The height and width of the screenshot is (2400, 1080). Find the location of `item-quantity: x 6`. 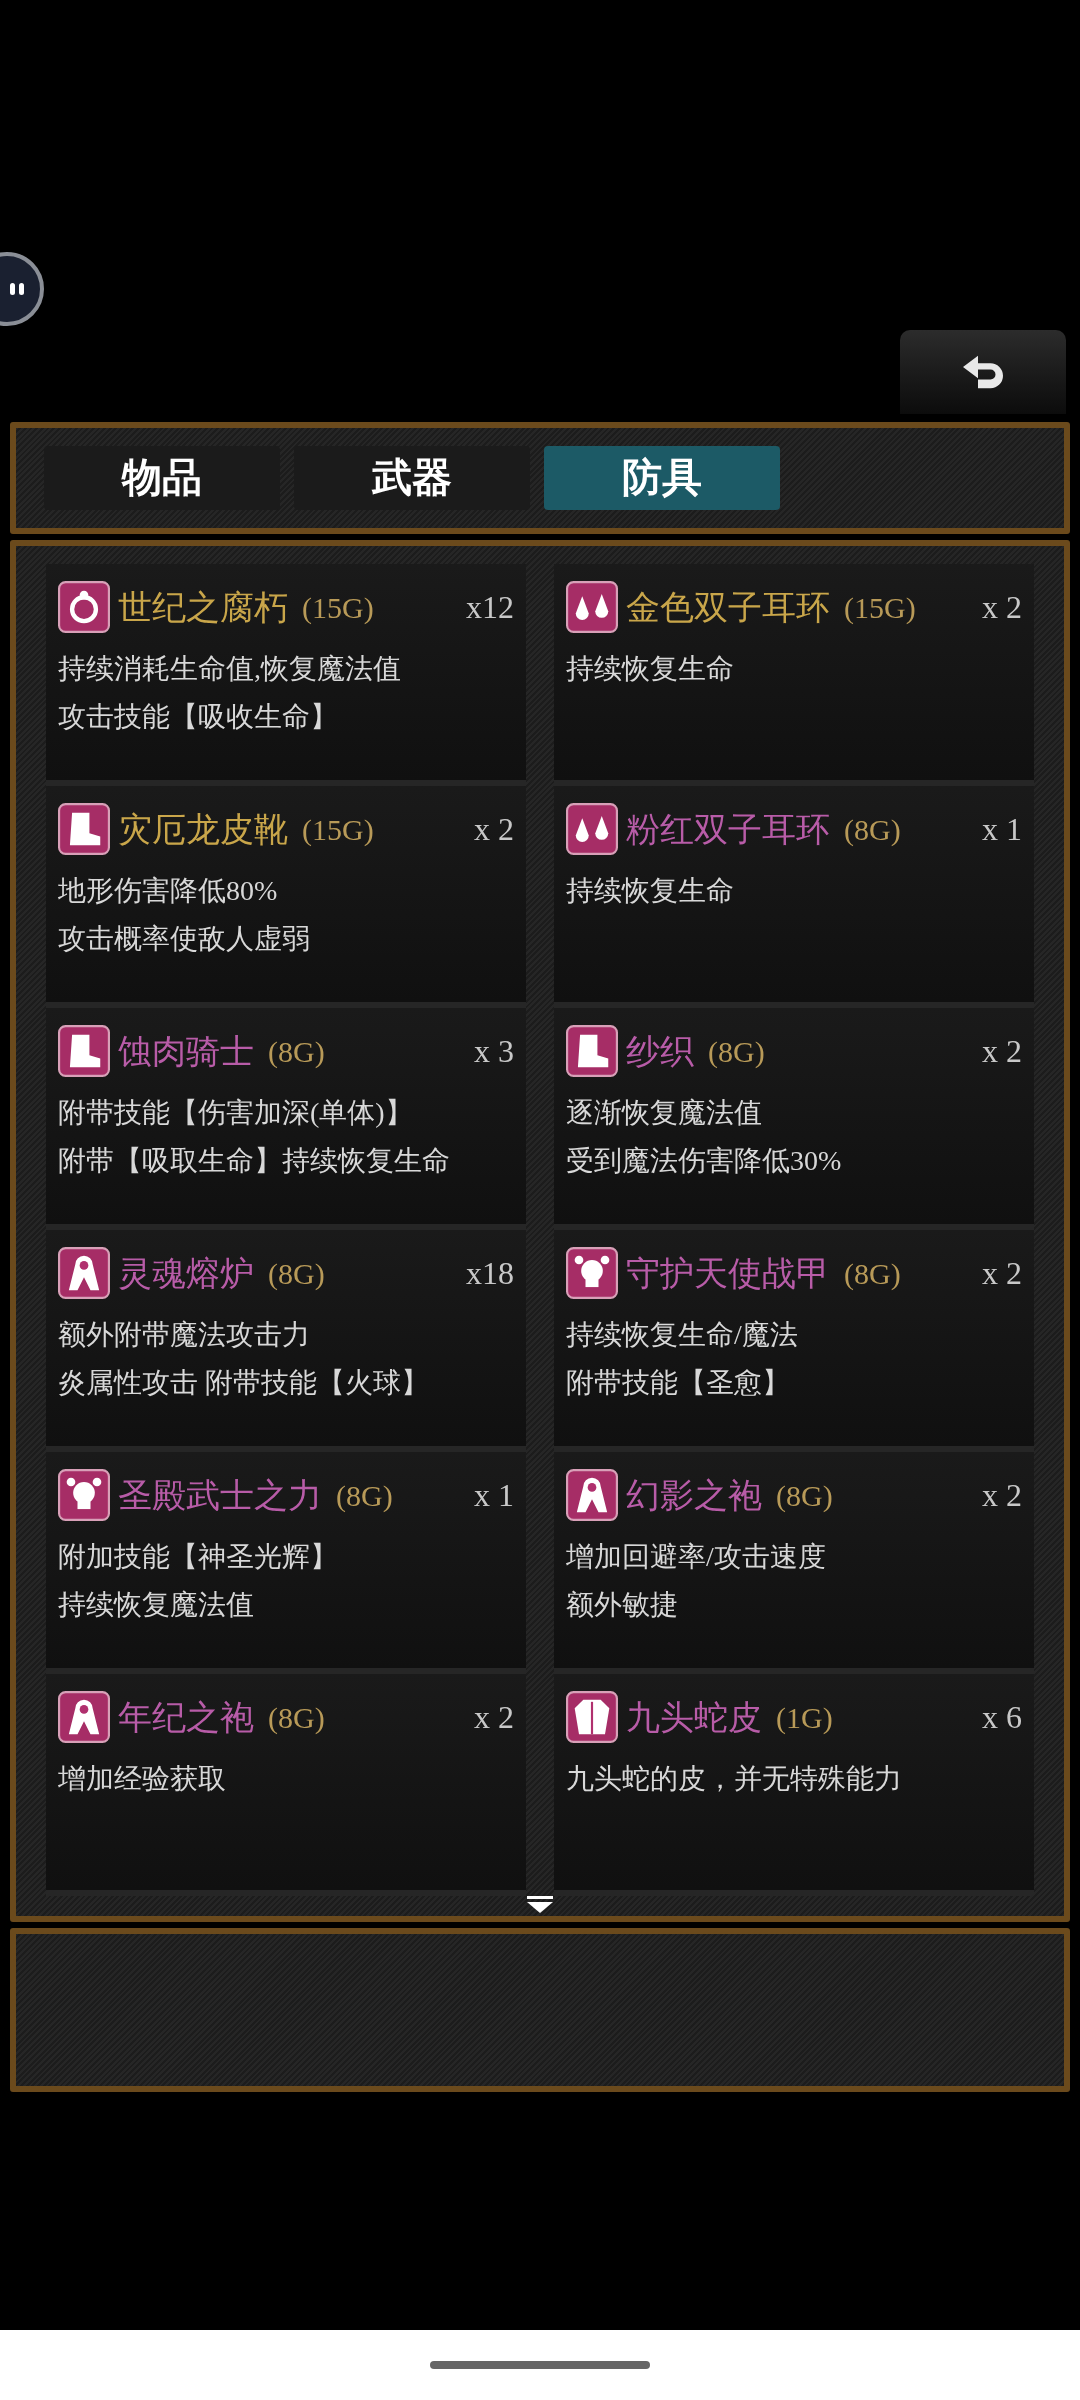

item-quantity: x 6 is located at coordinates (1002, 1717).